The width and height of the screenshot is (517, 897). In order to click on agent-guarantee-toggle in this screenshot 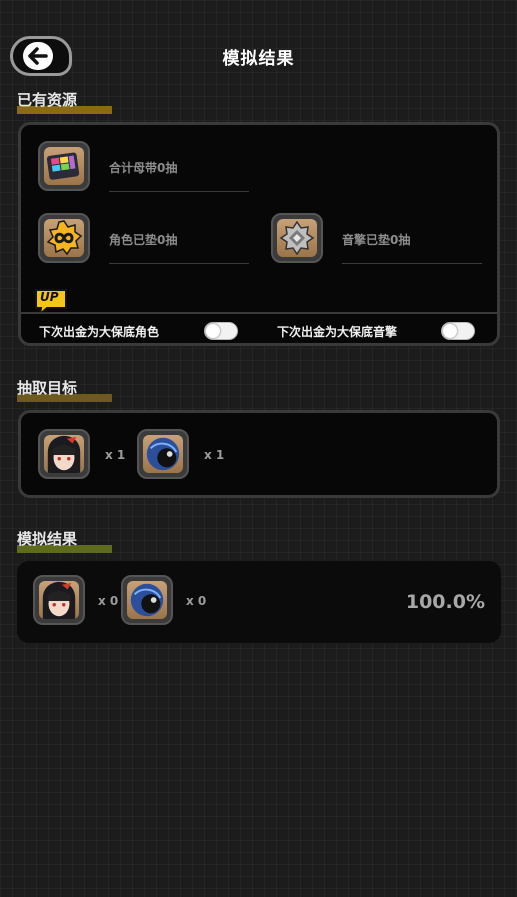, I will do `click(221, 331)`.